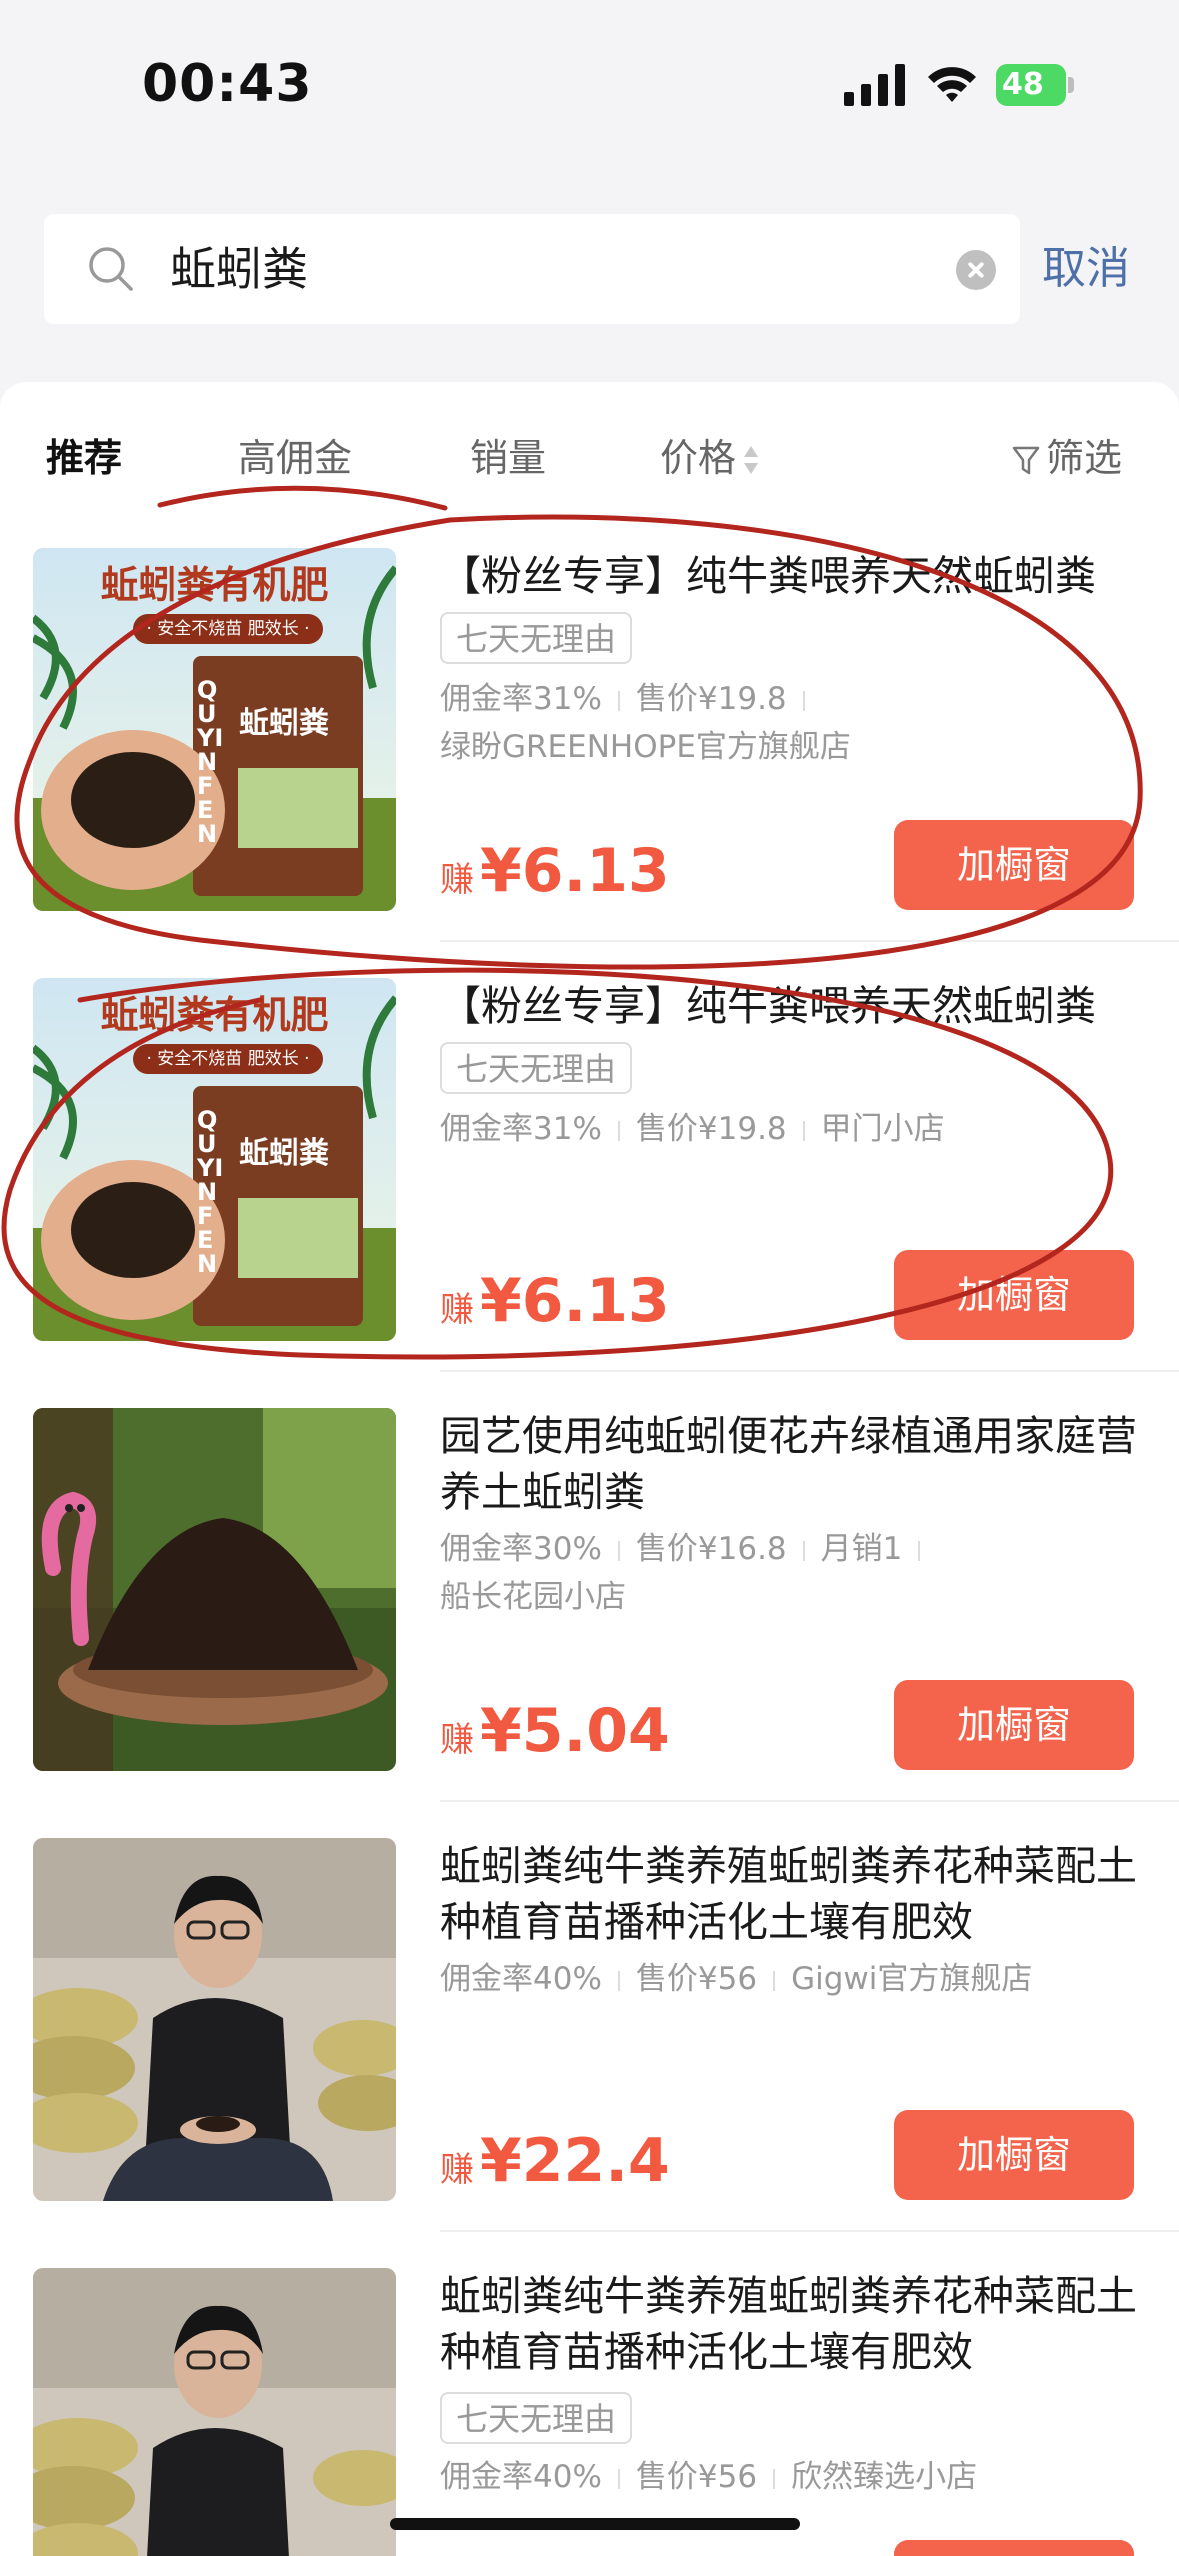  I want to click on tab-sales: 销量, so click(508, 458).